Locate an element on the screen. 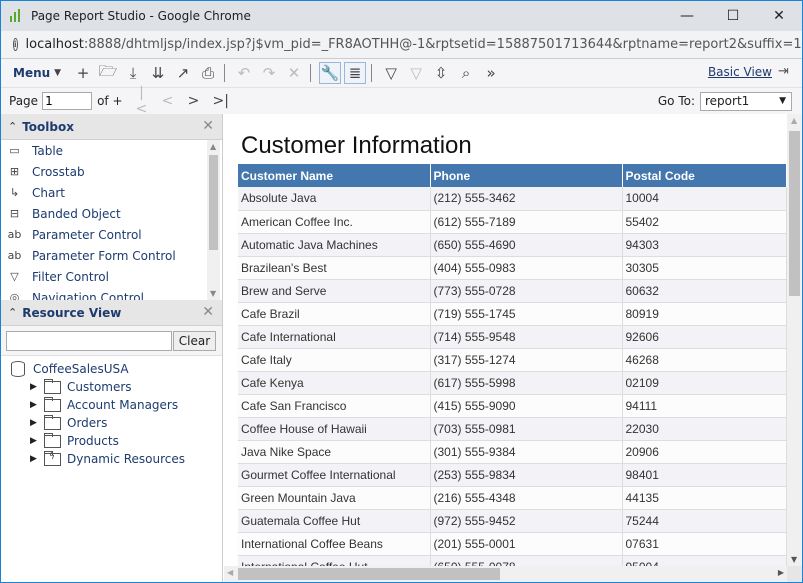 The width and height of the screenshot is (803, 583). maximize-button: ☐ is located at coordinates (733, 16).